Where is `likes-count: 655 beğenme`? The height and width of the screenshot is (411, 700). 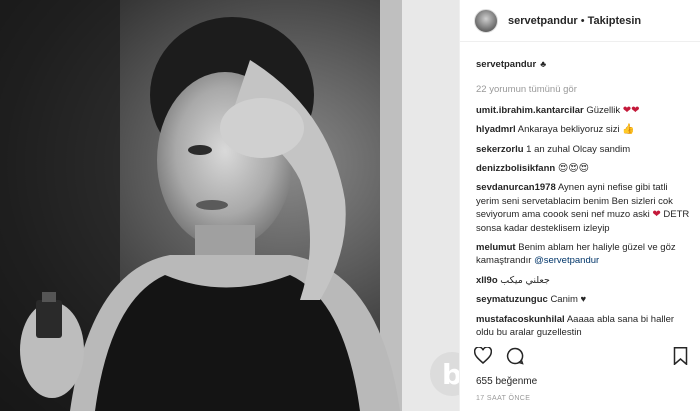
likes-count: 655 beğenme is located at coordinates (506, 381).